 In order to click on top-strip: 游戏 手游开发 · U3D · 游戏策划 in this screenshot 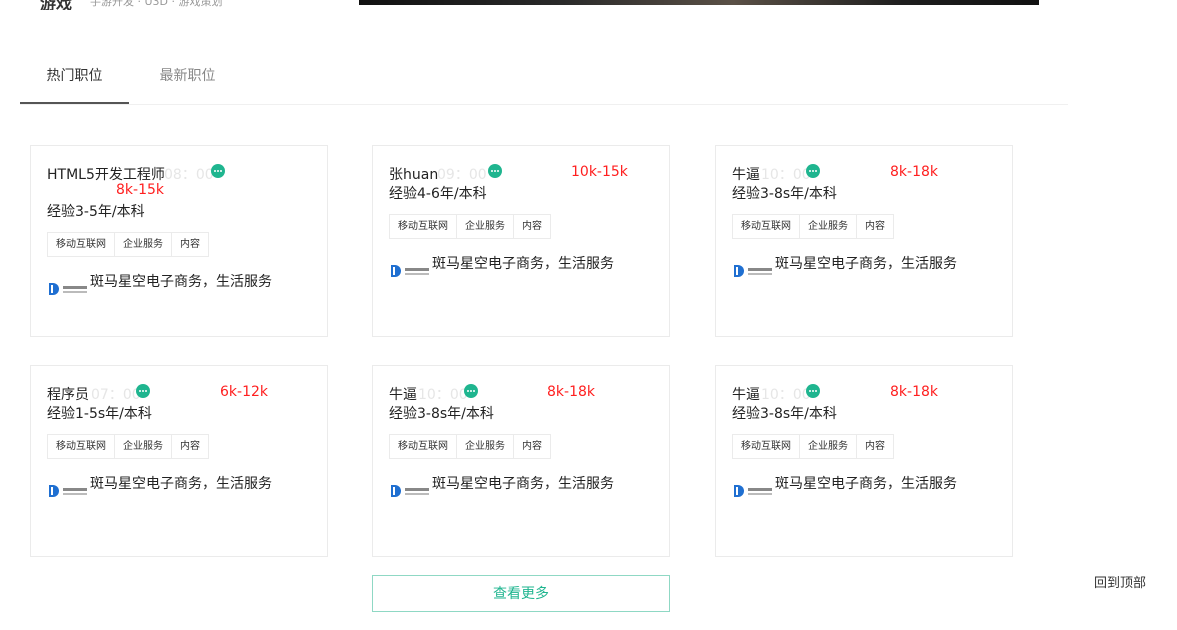, I will do `click(588, 5)`.